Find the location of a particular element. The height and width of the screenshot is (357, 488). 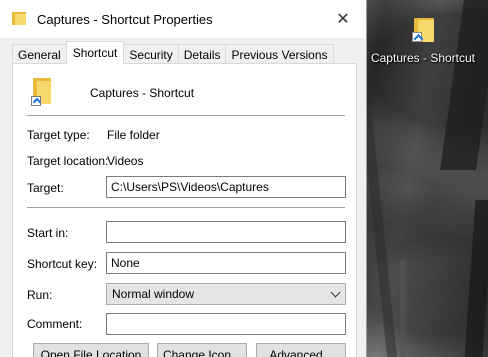

target-field is located at coordinates (226, 187).